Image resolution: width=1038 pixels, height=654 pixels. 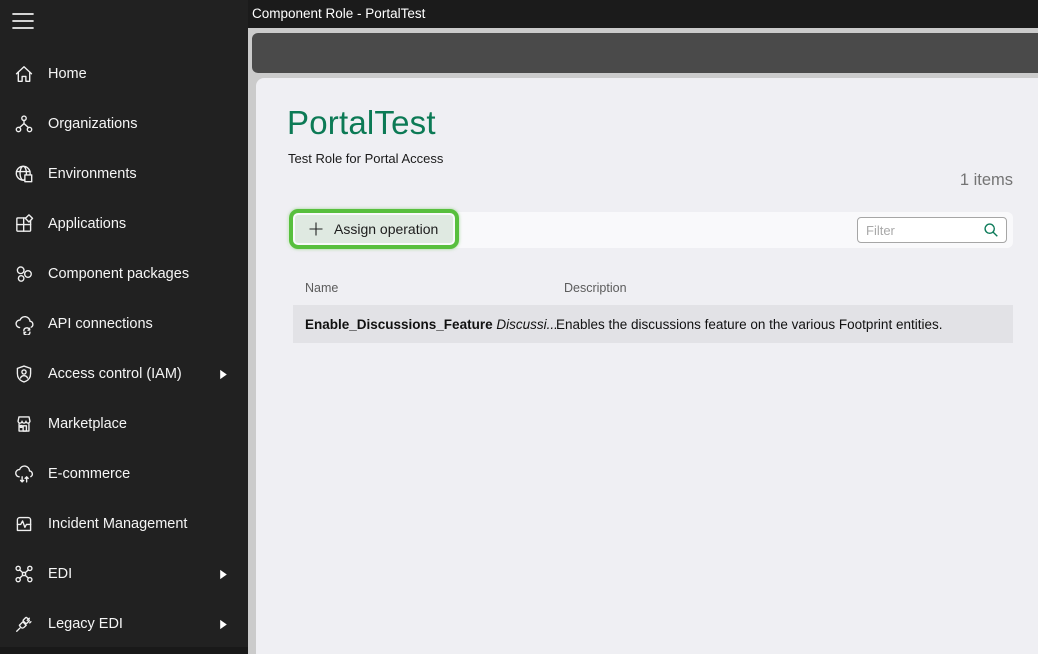 What do you see at coordinates (124, 174) in the screenshot?
I see `sidebar-item-environments: Environments` at bounding box center [124, 174].